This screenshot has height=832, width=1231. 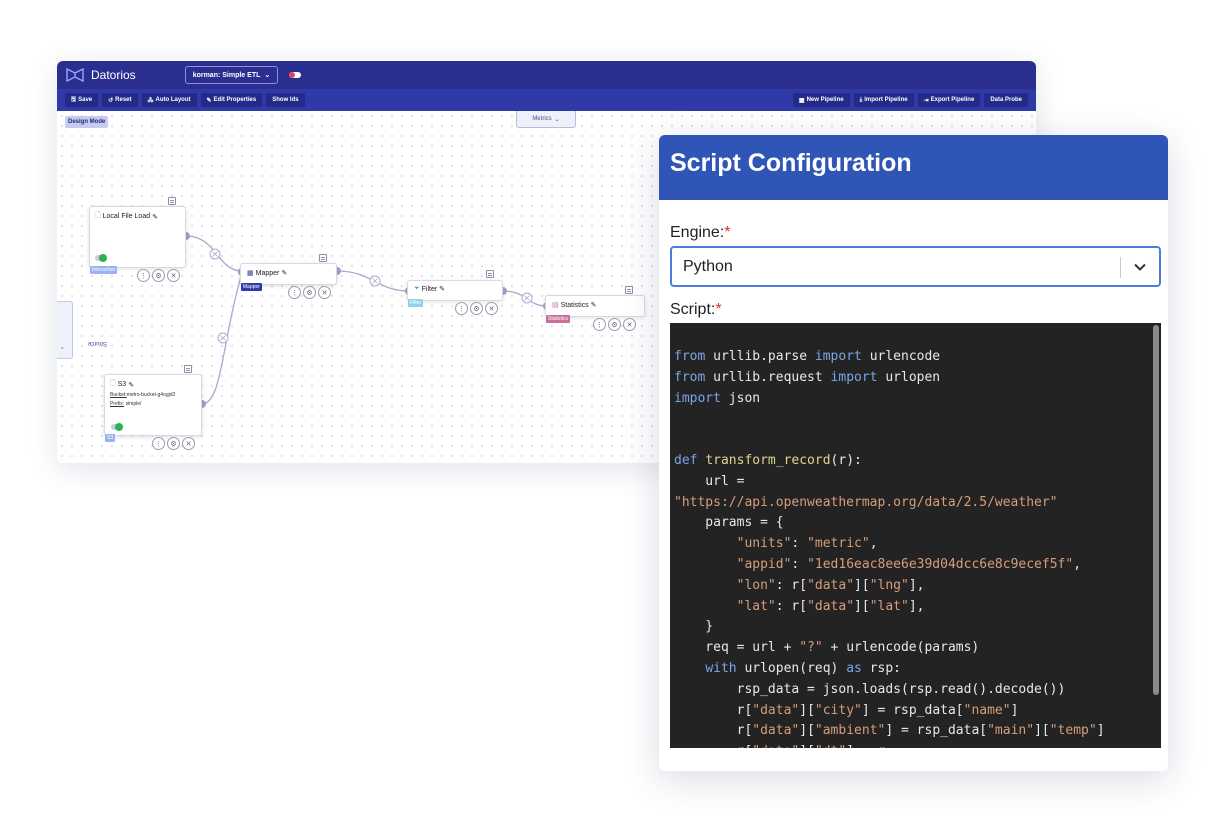 I want to click on modal-title: Script Configuration, so click(x=791, y=163).